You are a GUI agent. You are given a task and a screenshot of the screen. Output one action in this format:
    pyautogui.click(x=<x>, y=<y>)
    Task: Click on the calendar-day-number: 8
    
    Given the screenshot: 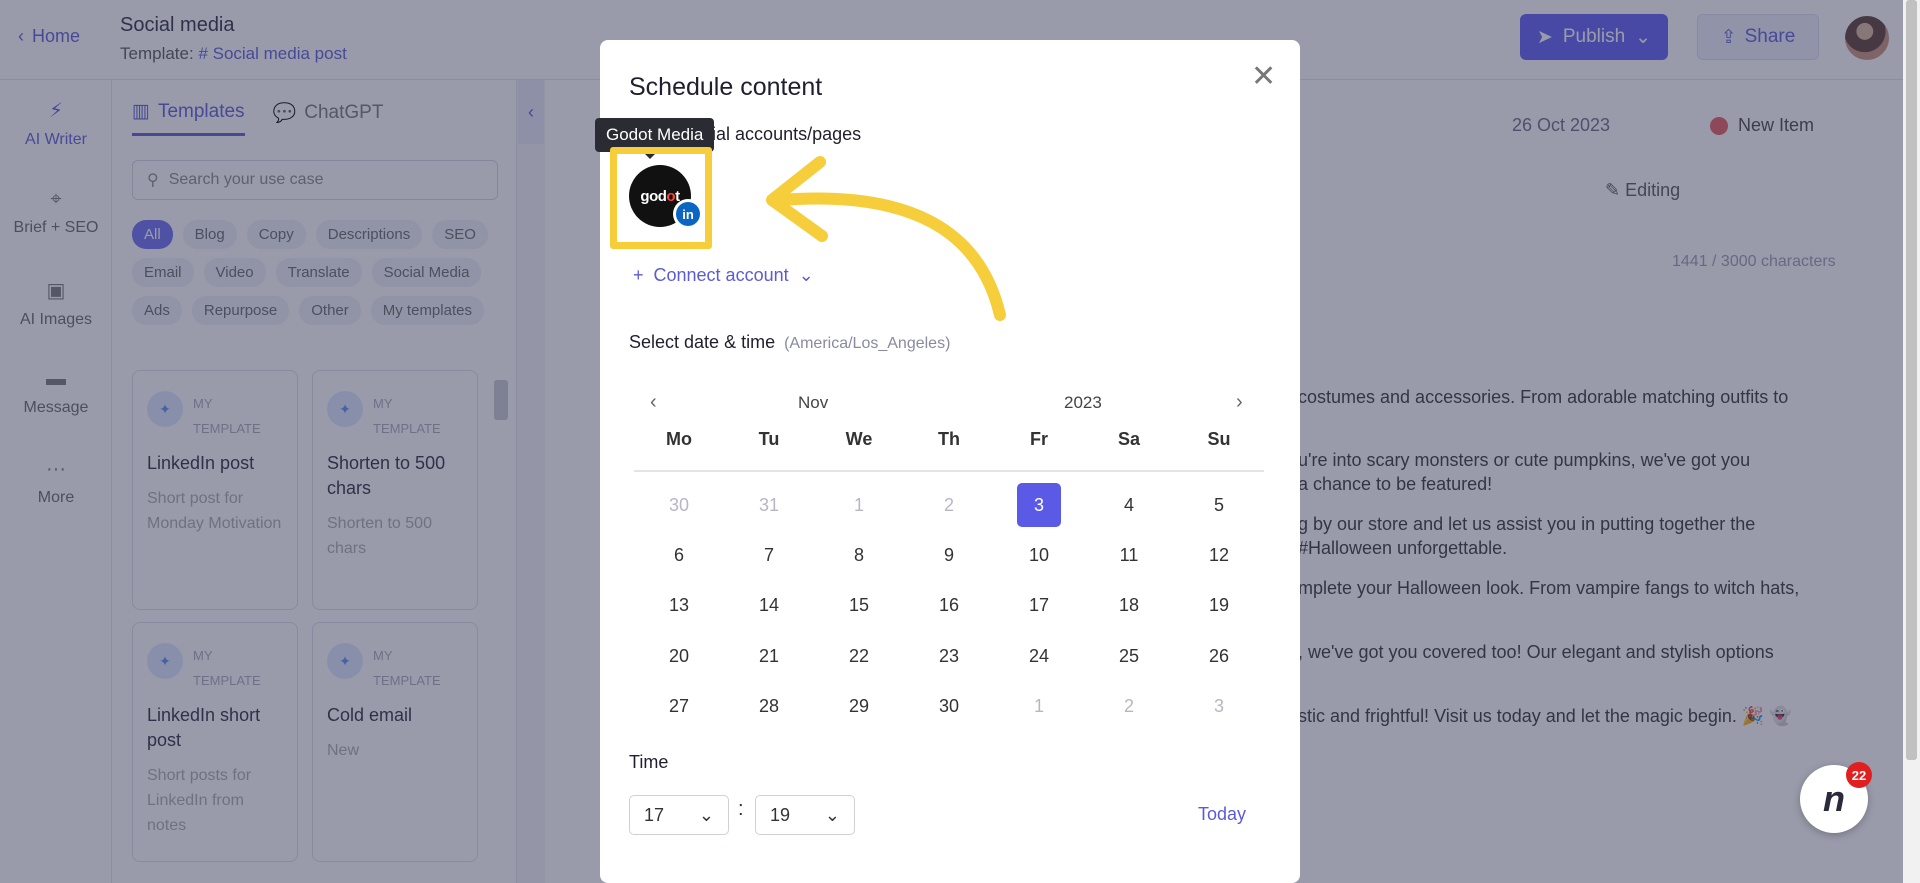 What is the action you would take?
    pyautogui.click(x=858, y=555)
    